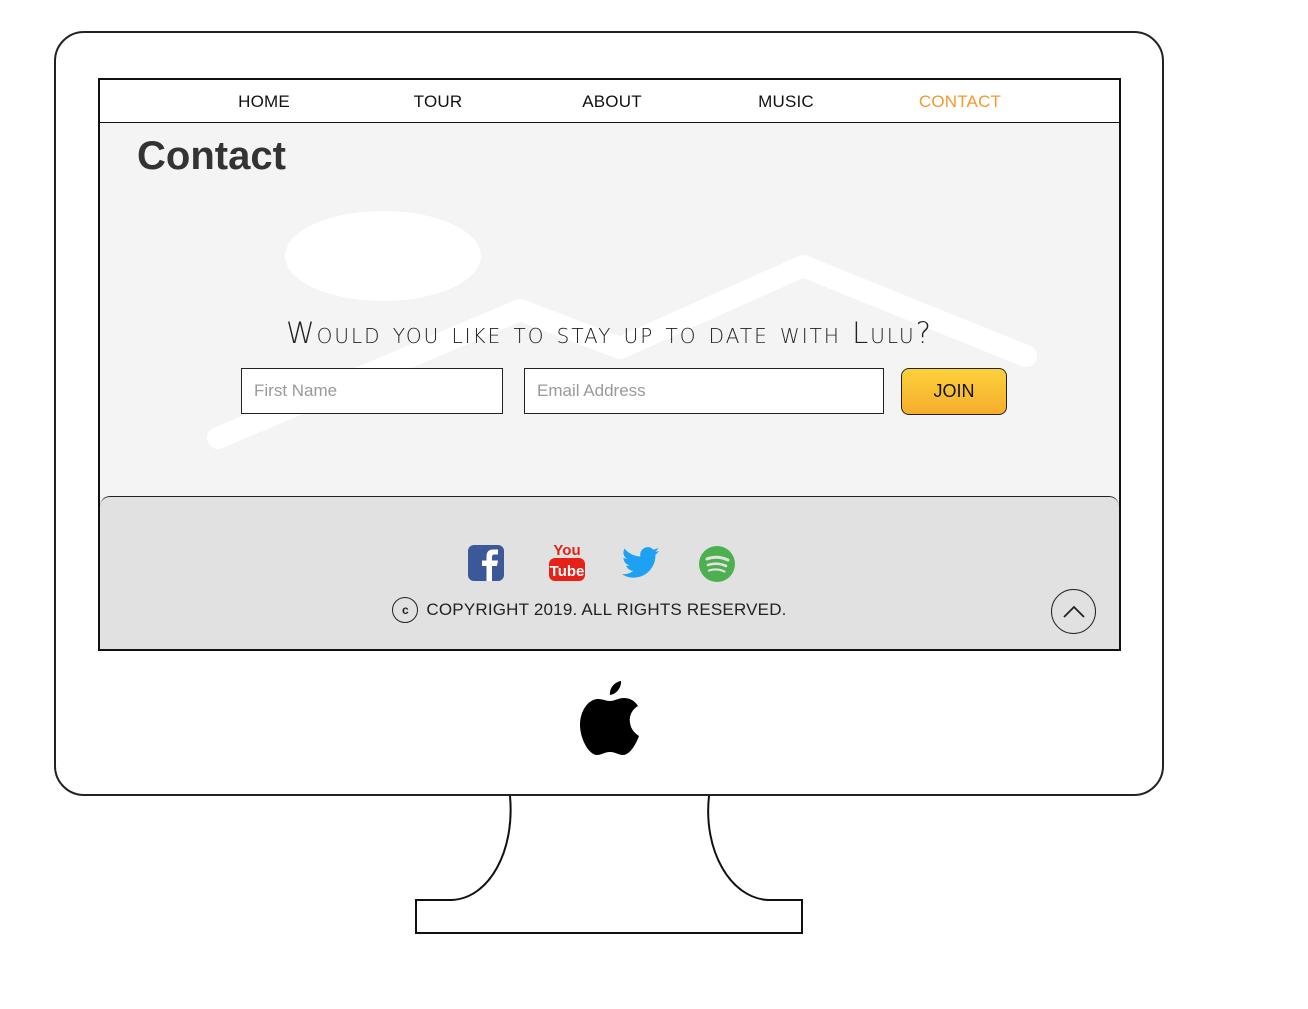  I want to click on twitter-icon, so click(641, 563).